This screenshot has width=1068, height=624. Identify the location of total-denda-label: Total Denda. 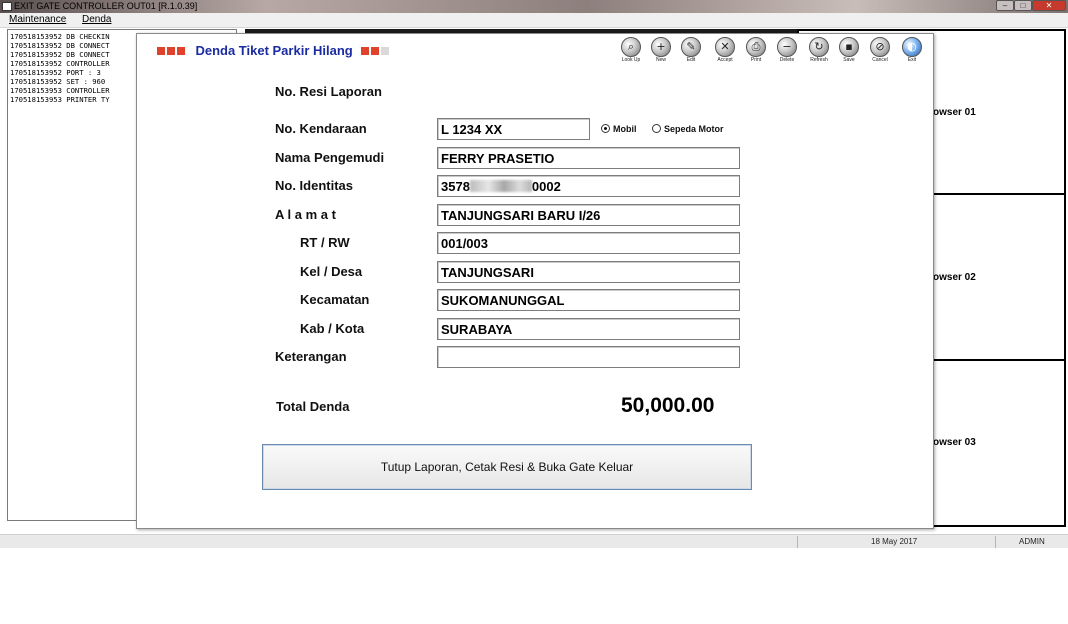
(313, 406).